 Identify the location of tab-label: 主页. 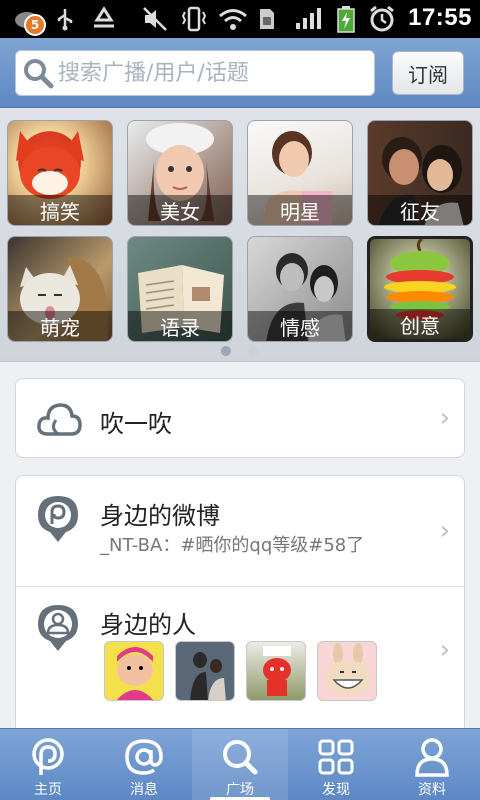
(48, 790).